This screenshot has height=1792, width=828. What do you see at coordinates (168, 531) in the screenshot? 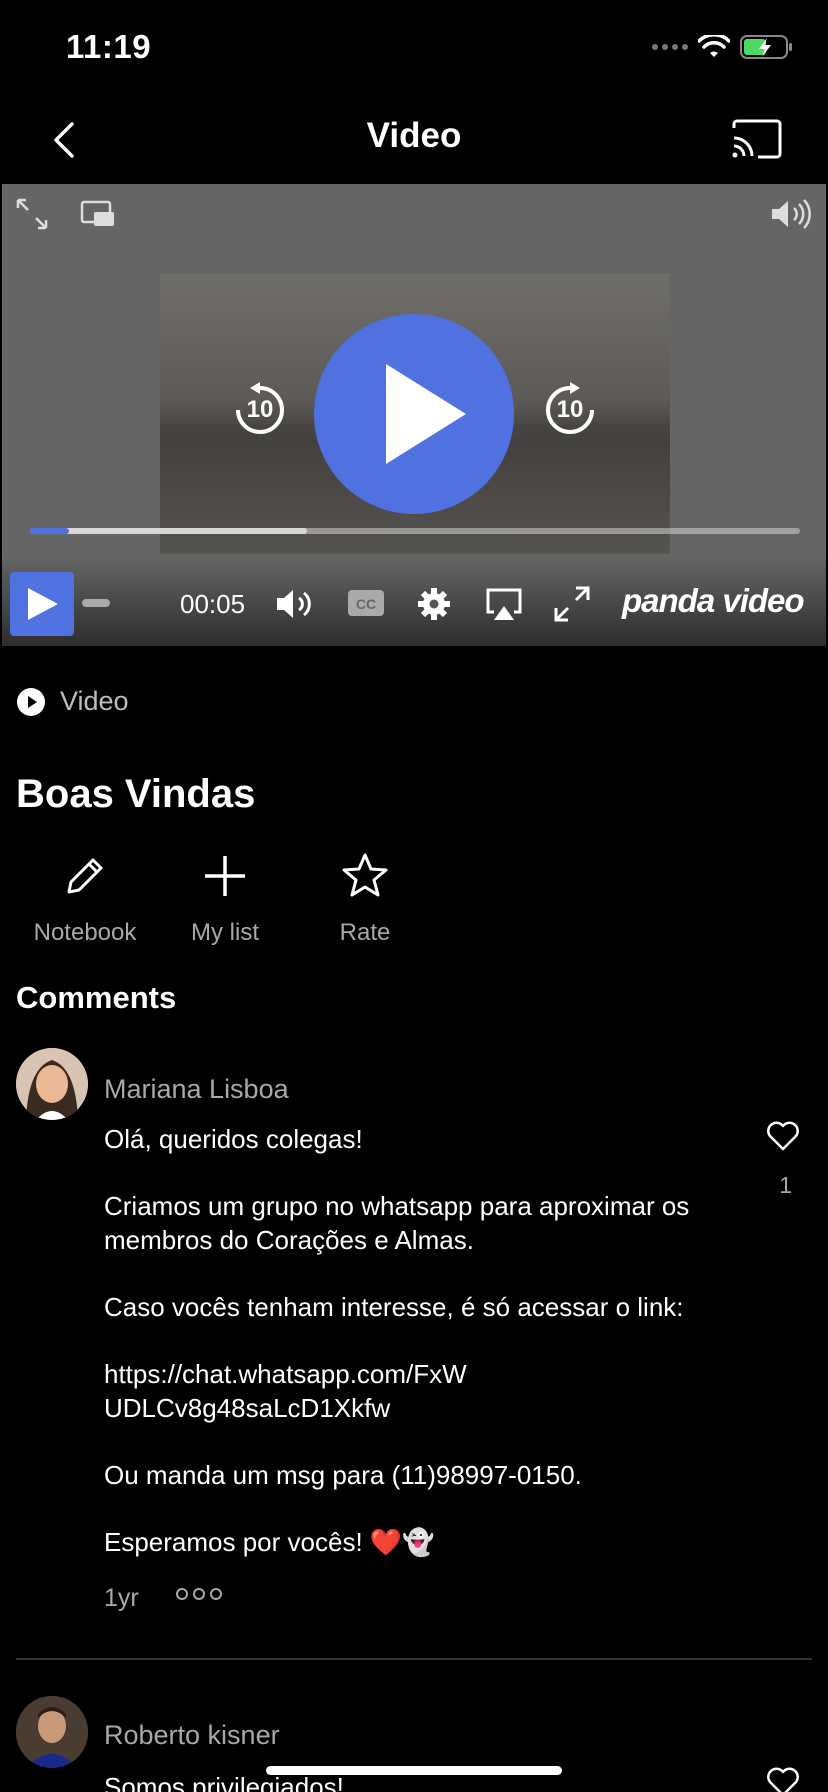
I see `progress-buffered` at bounding box center [168, 531].